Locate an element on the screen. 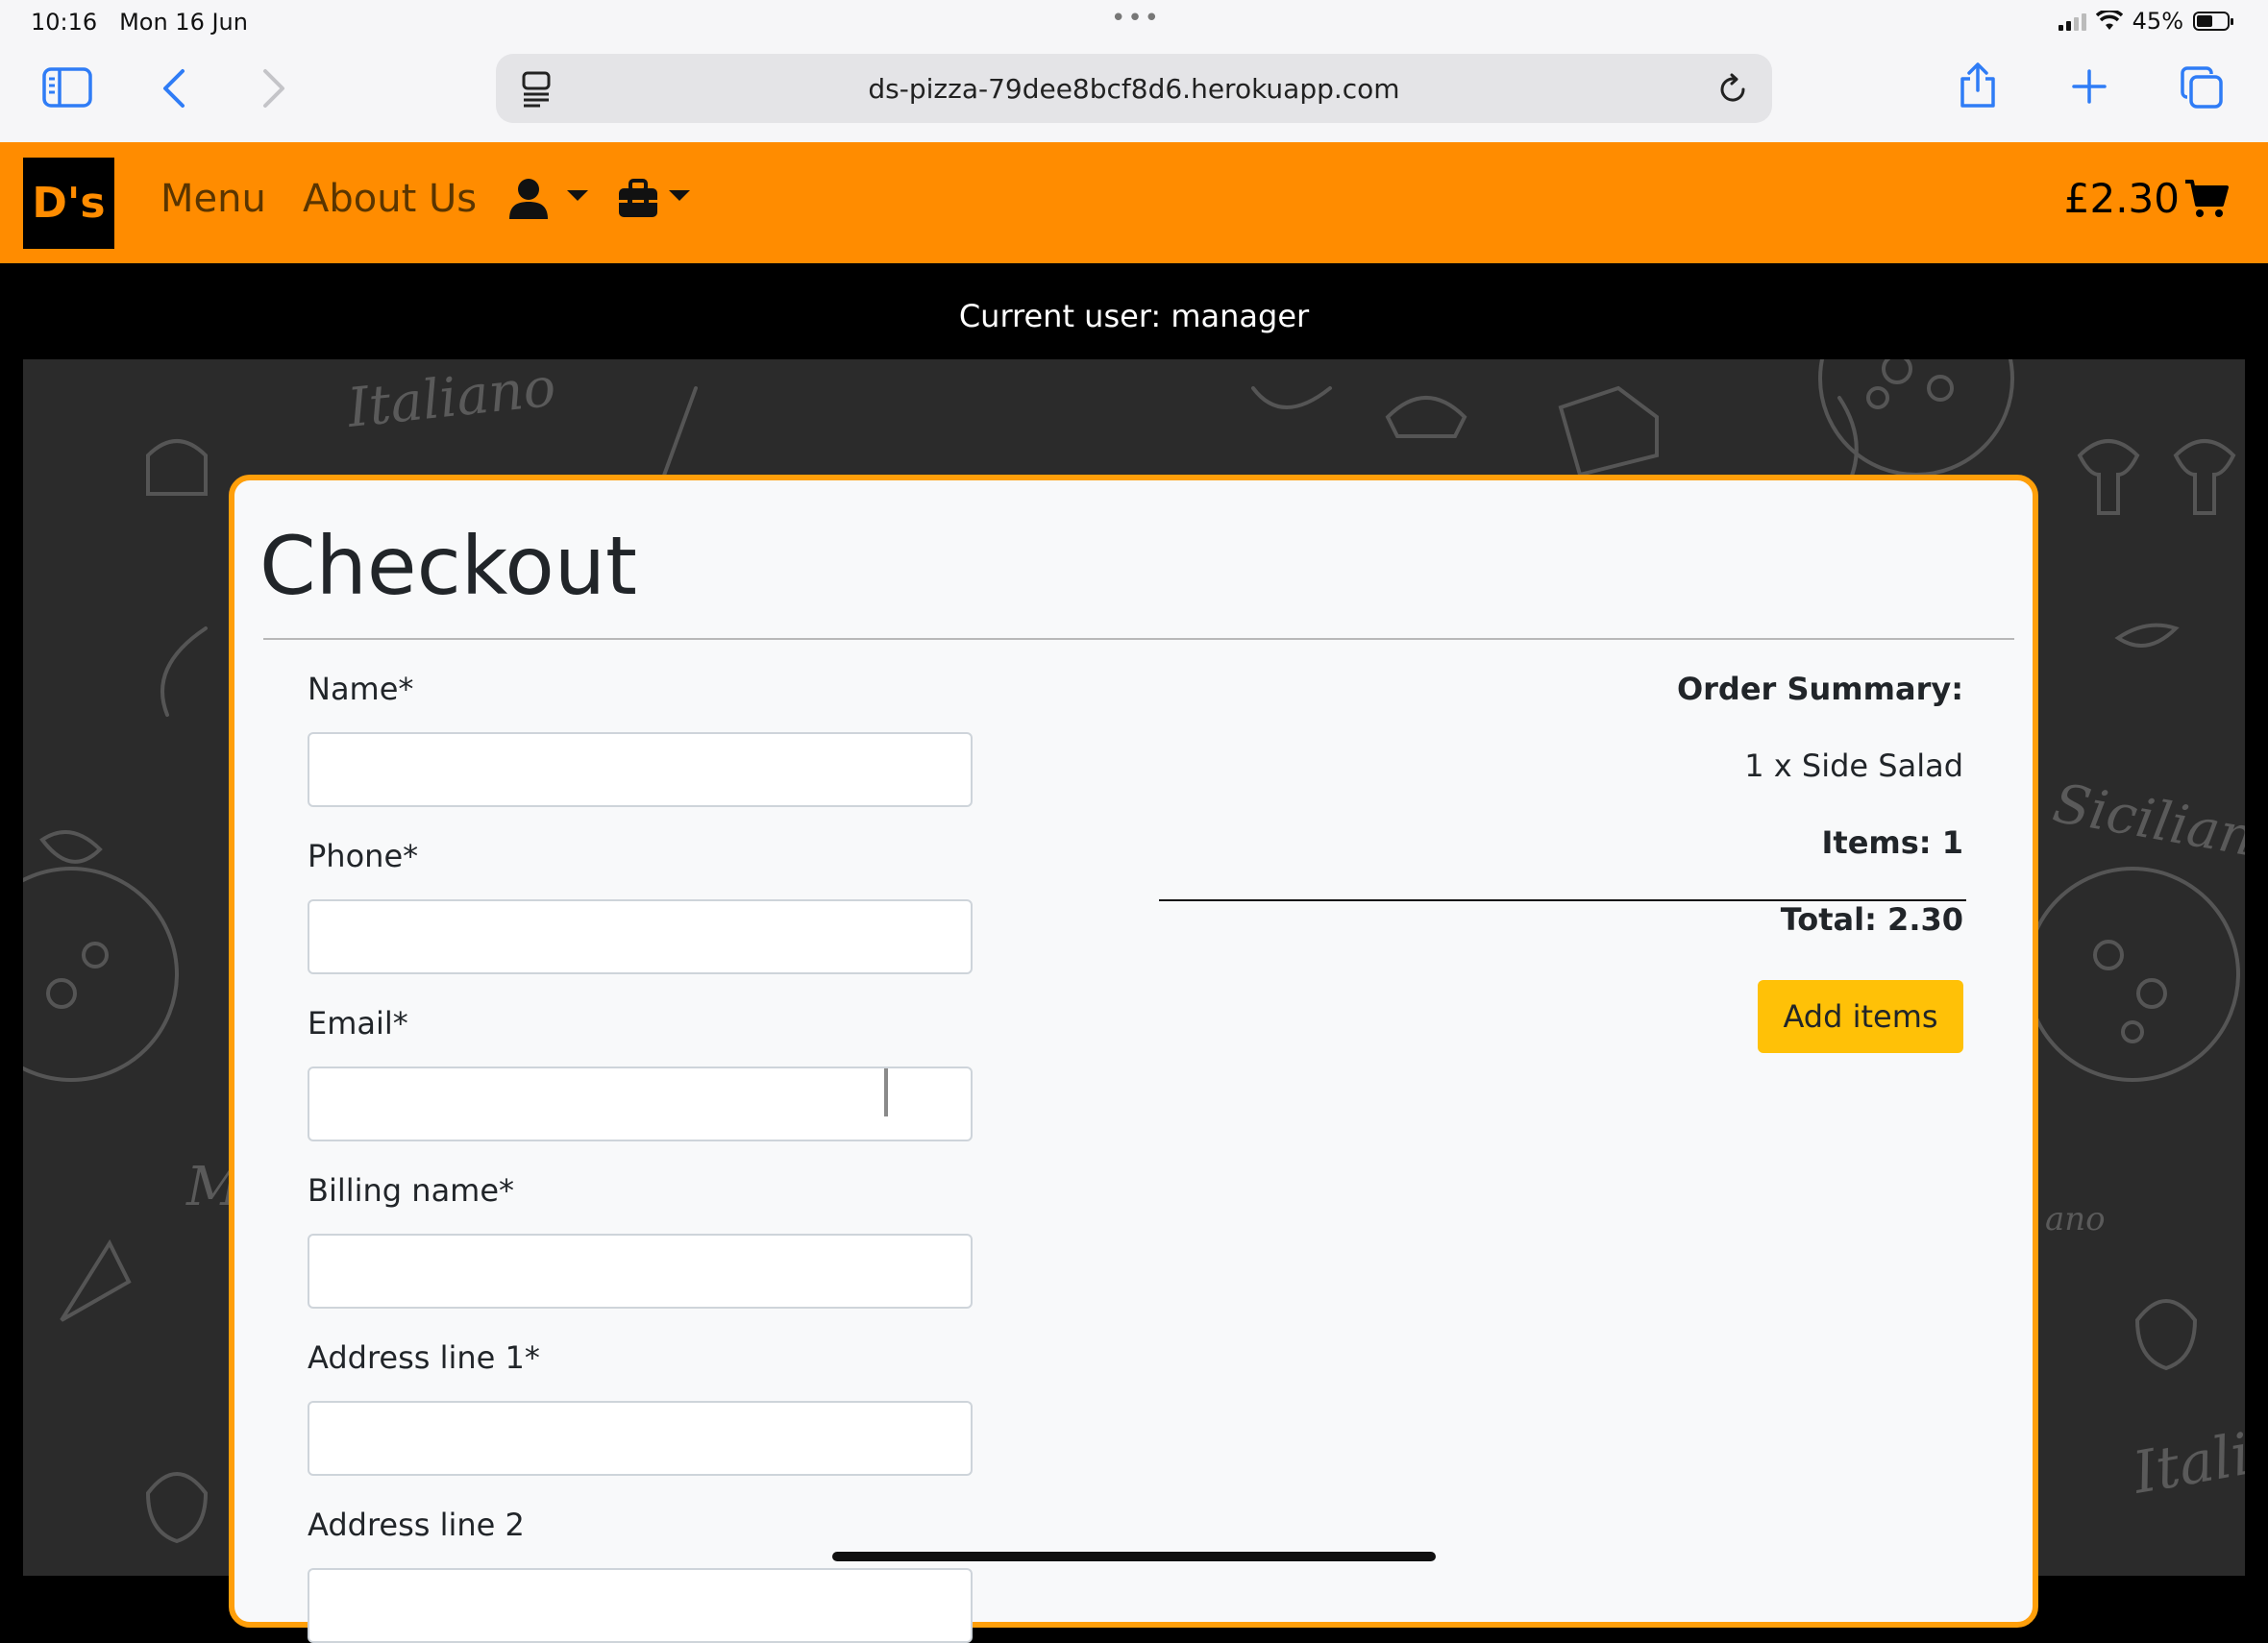  share-icon is located at coordinates (1978, 85).